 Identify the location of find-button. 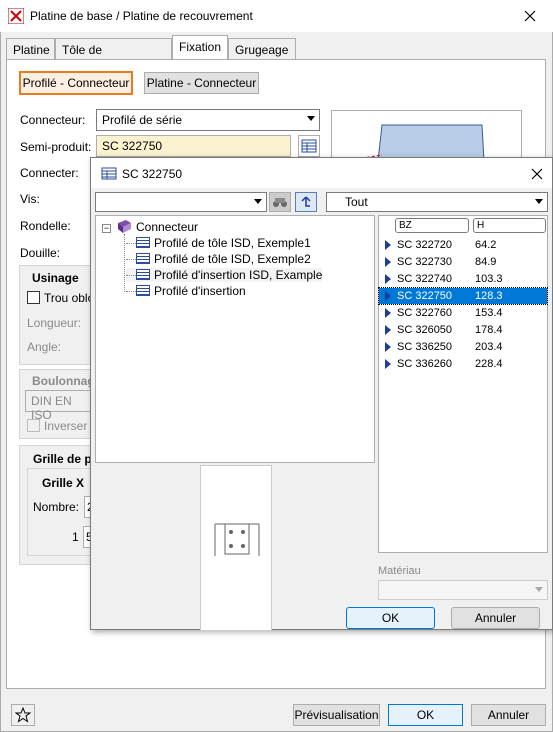
(280, 202).